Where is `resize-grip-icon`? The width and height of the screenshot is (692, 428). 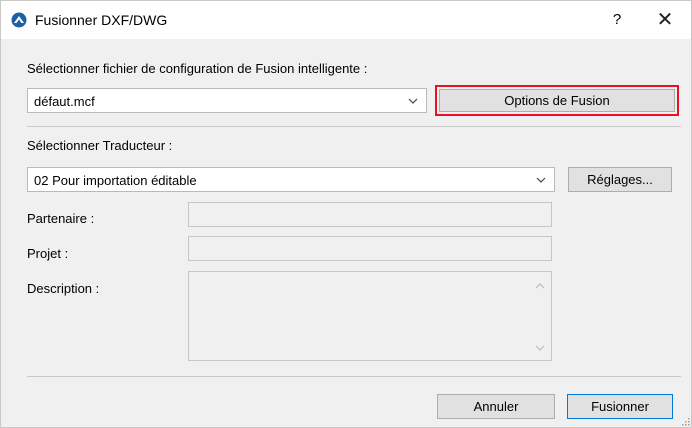 resize-grip-icon is located at coordinates (685, 421).